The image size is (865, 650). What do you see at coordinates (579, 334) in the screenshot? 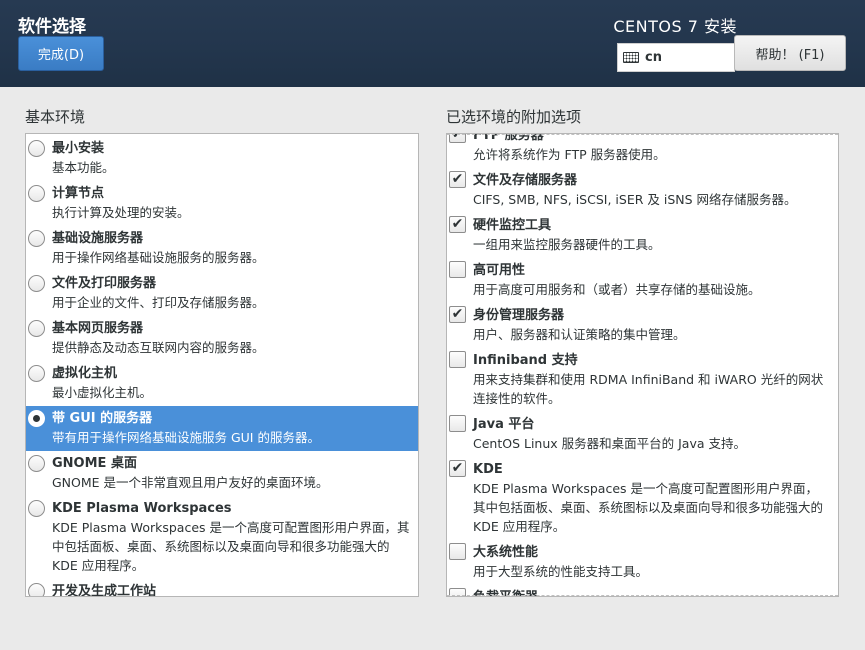
I see `addon-description: 用户、服务器和认证策略的集中管理。` at bounding box center [579, 334].